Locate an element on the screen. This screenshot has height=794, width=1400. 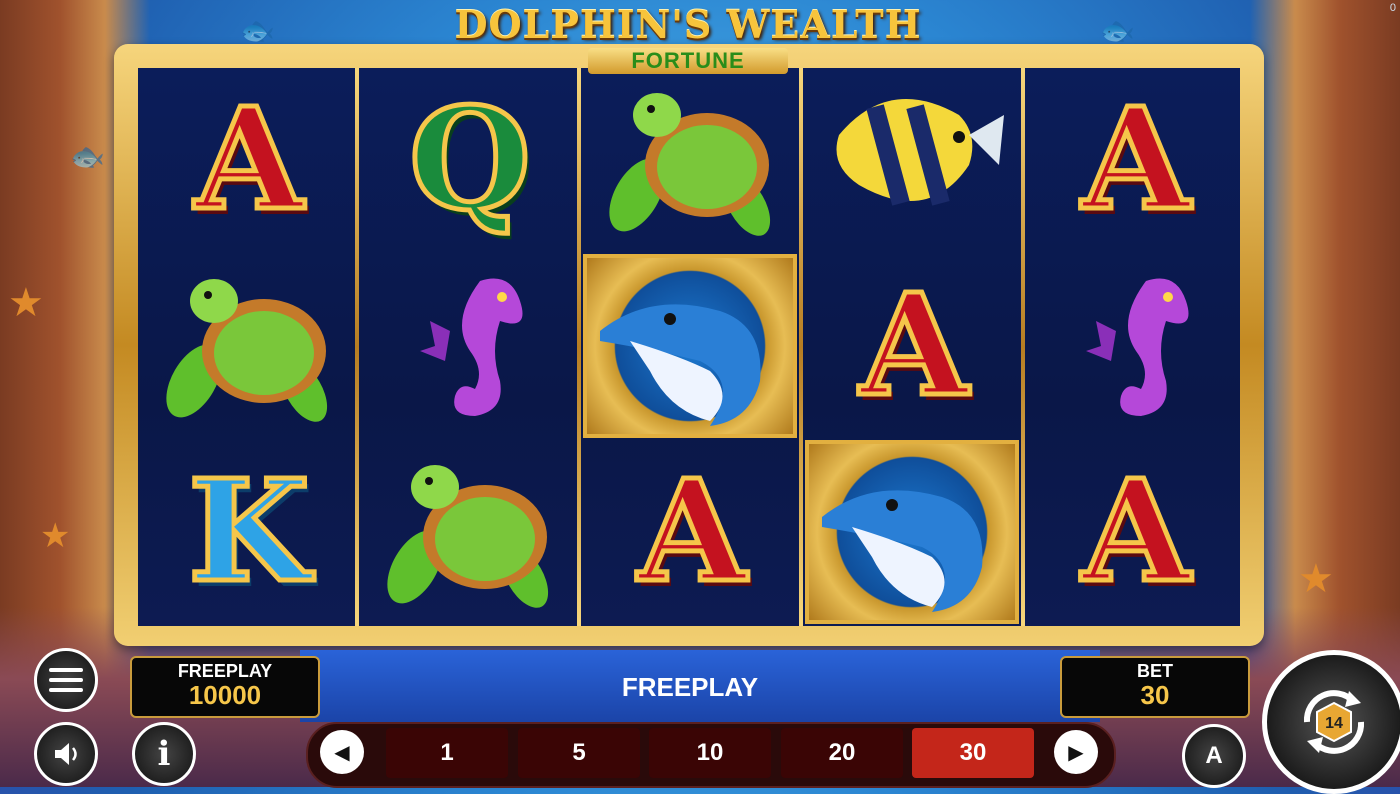
balance-label: FREEPLAY is located at coordinates (225, 671).